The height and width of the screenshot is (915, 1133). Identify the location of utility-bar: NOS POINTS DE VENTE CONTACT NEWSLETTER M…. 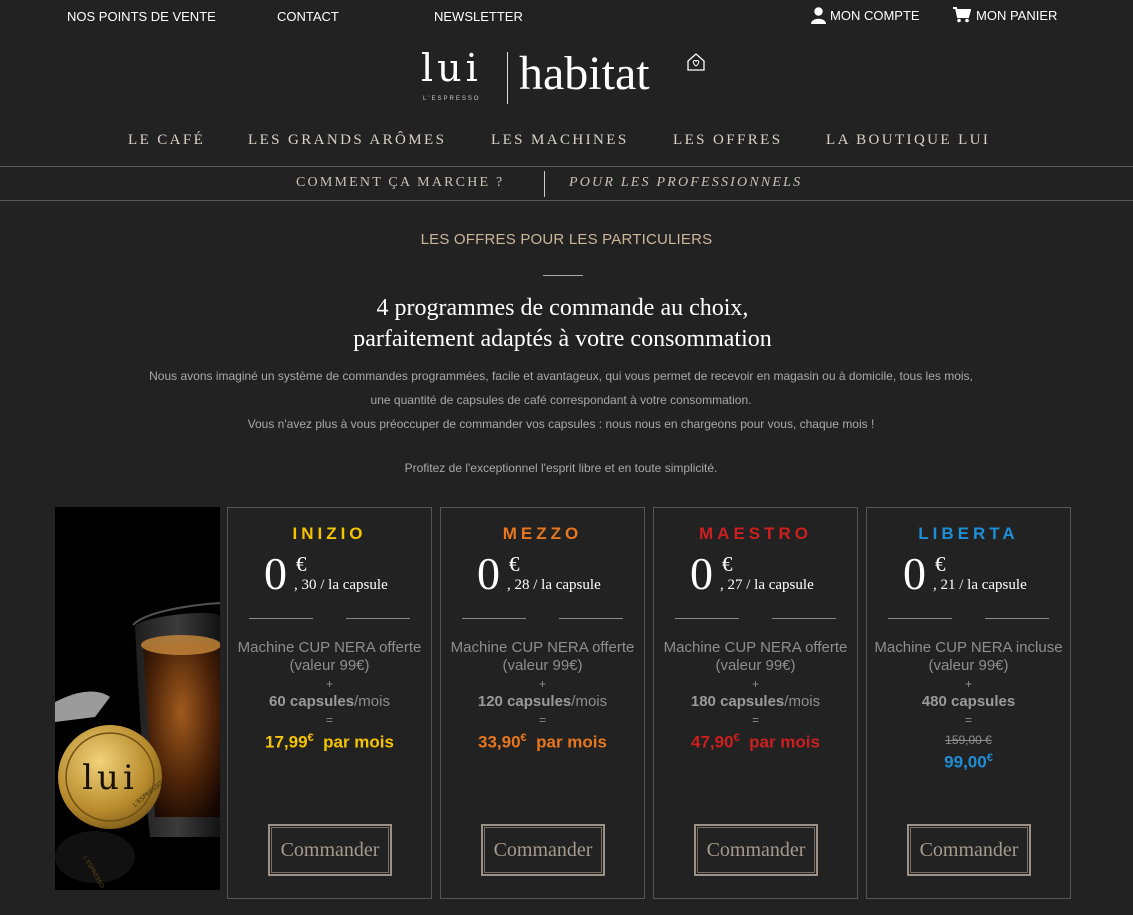
(566, 17).